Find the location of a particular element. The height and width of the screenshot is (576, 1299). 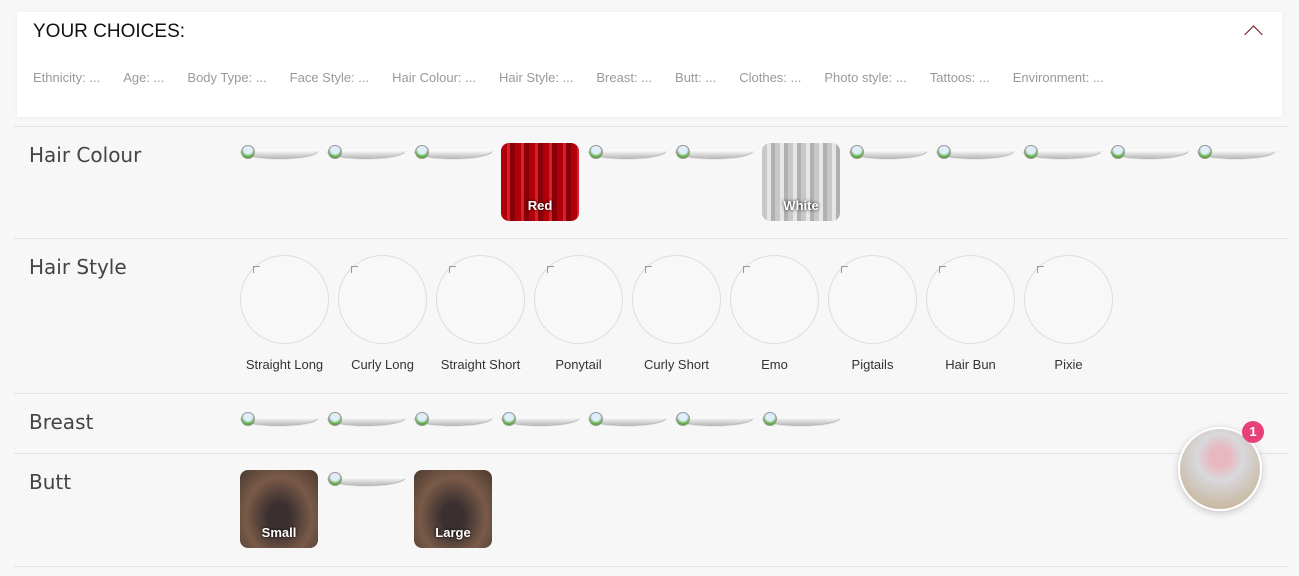

option-label: Curly Short is located at coordinates (676, 364).